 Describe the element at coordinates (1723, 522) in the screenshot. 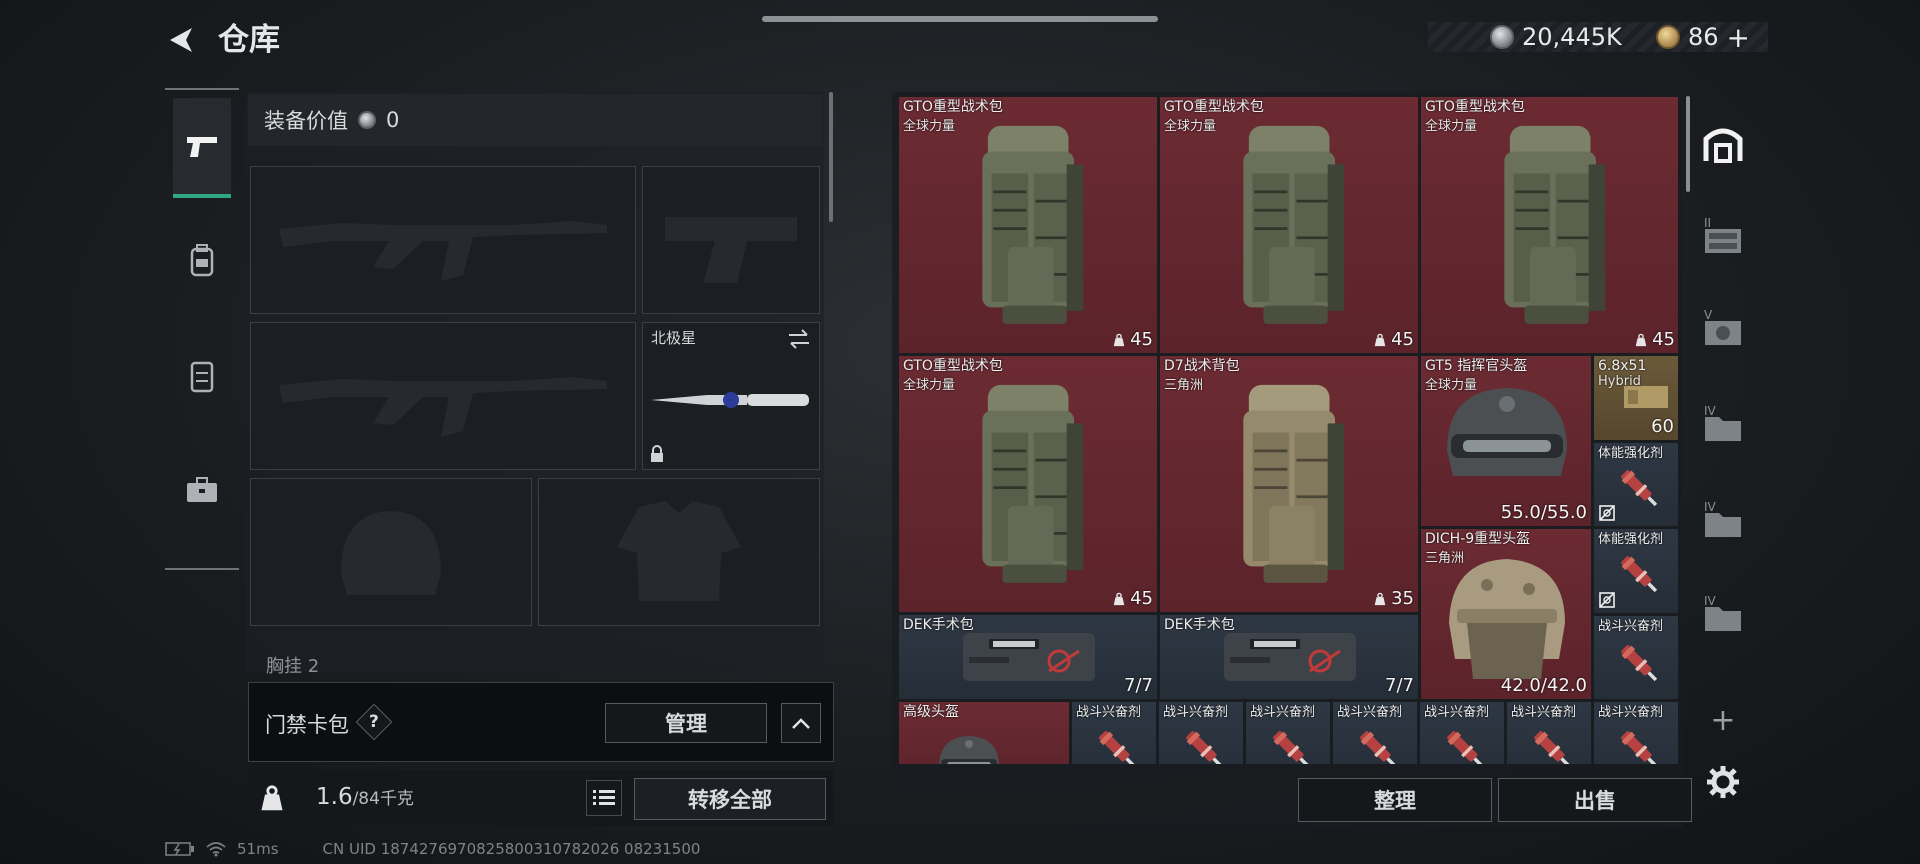

I see `tab-storage-5: IV` at that location.